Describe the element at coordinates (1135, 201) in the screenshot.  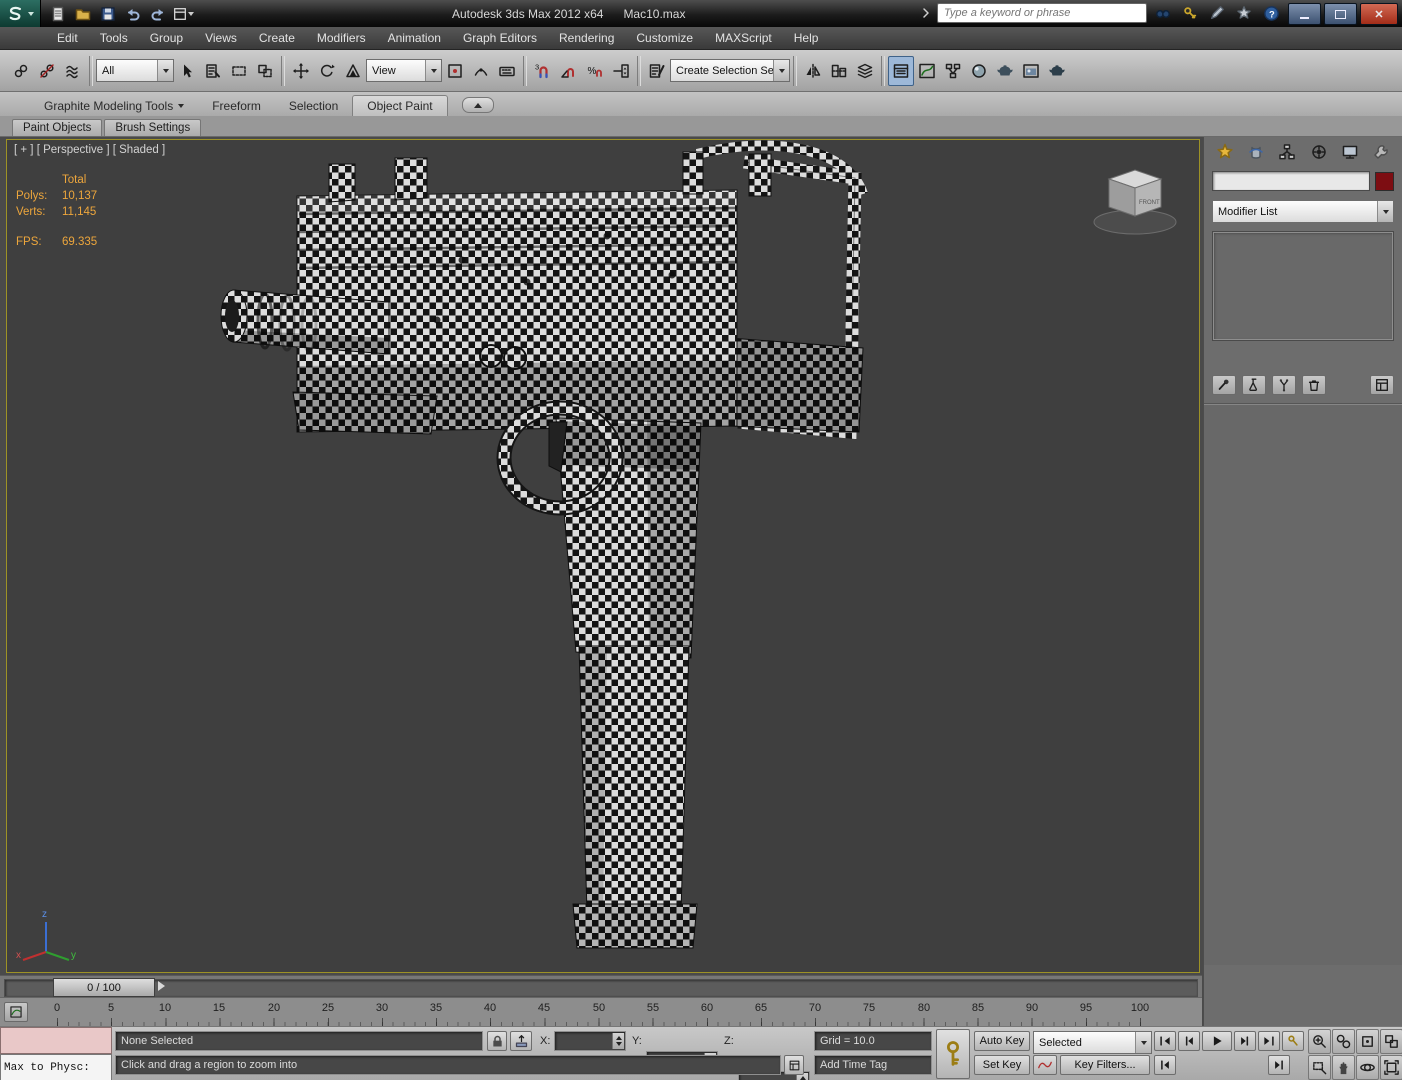
I see `view-cube: FRONT` at that location.